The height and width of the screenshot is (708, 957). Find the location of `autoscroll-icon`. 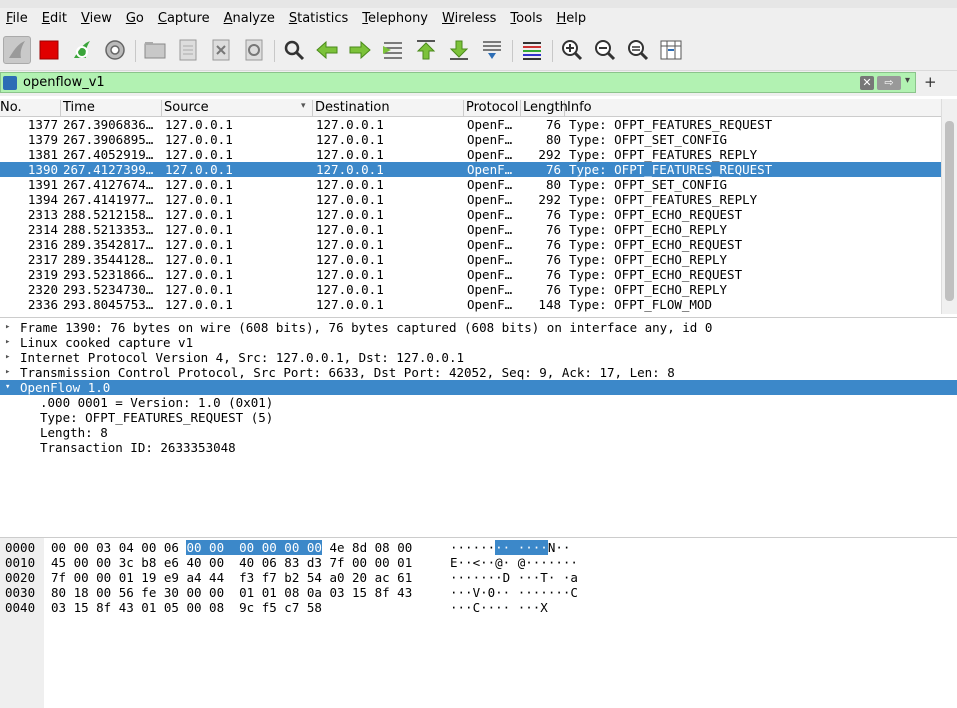

autoscroll-icon is located at coordinates (492, 50).